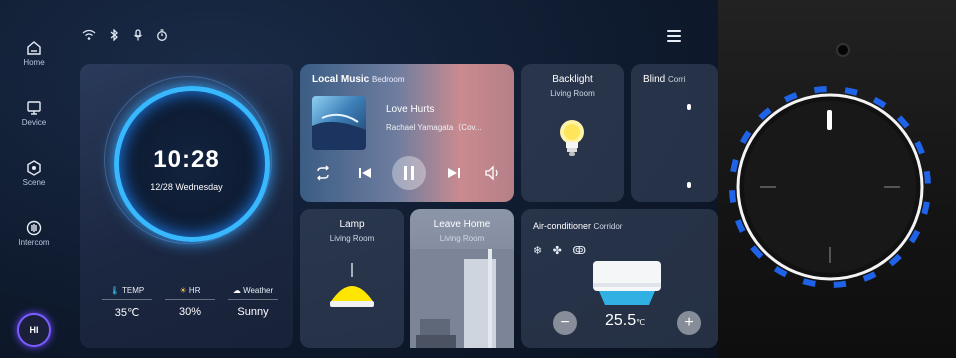 This screenshot has height=358, width=956. I want to click on weather-temp: 🌡 TEMP 35℃, so click(127, 302).